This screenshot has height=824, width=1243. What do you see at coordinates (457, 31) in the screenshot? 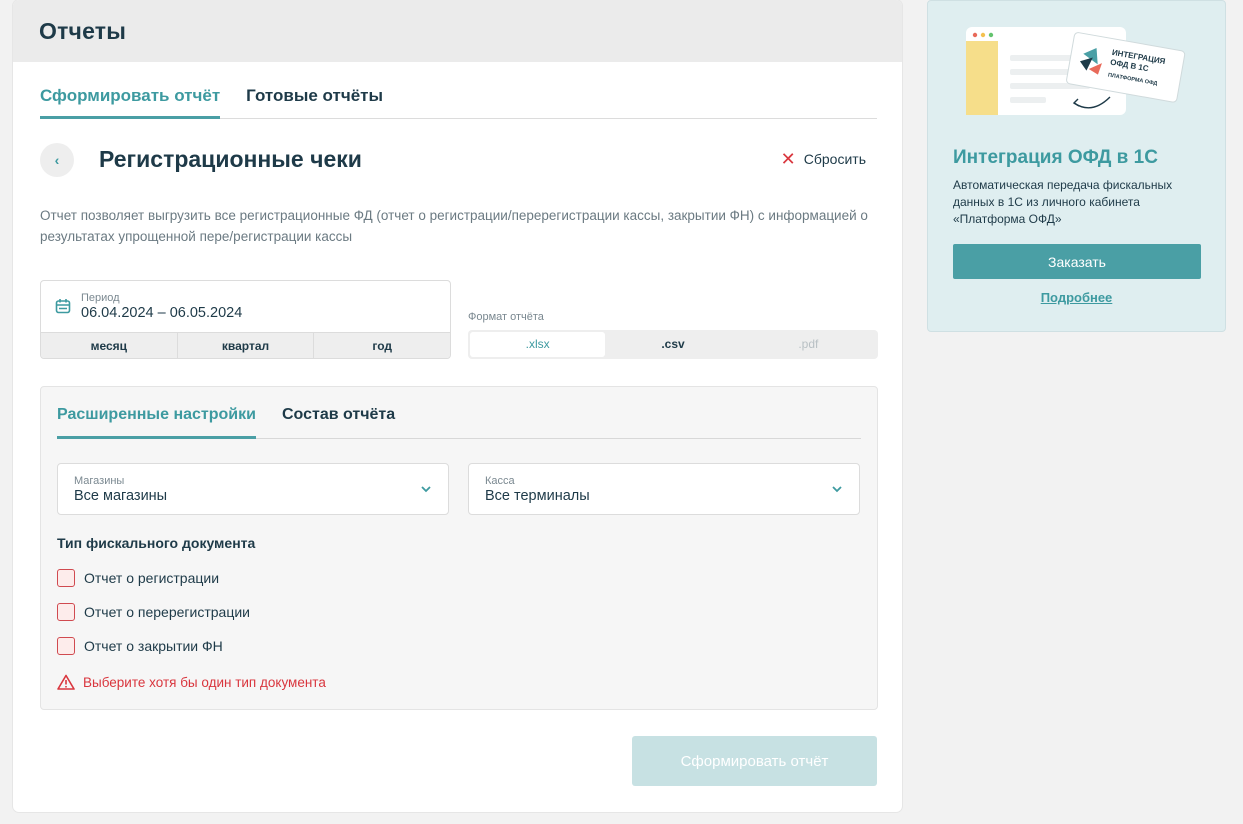
I see `page-header: Отчеты` at bounding box center [457, 31].